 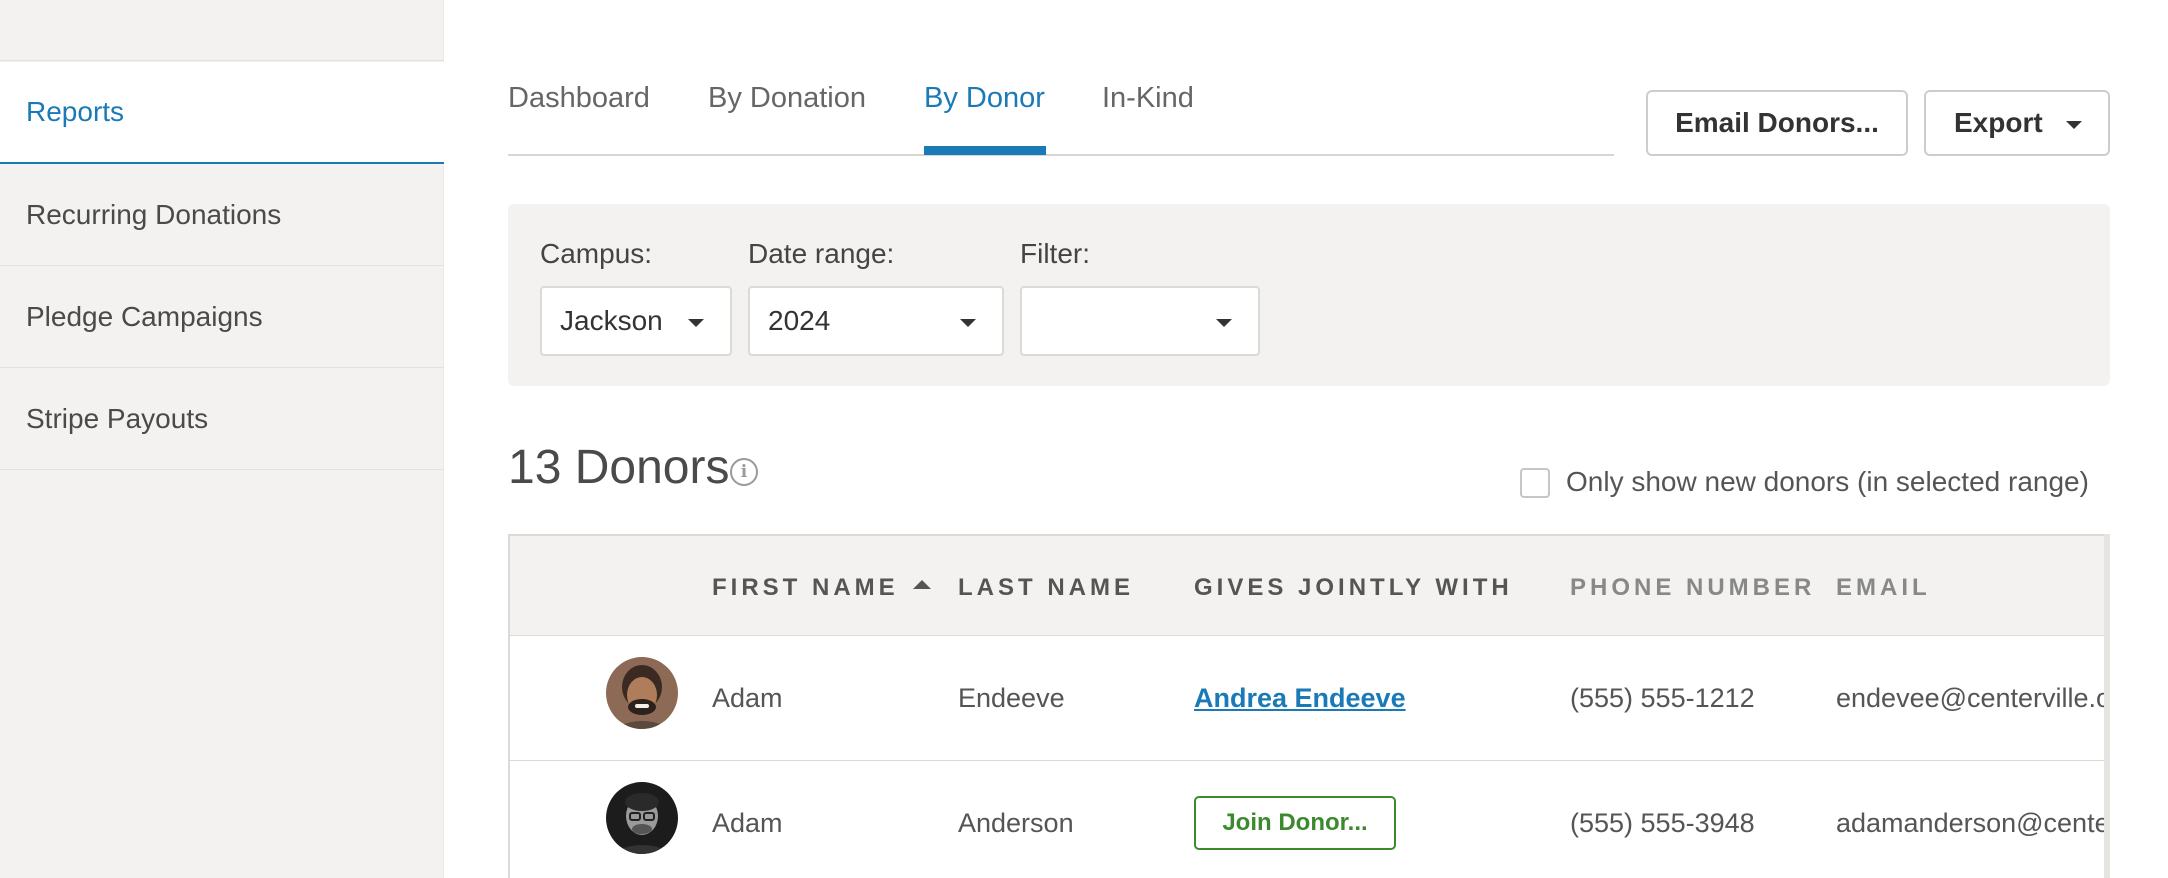 I want to click on tab-dashboard: Dashboard, so click(x=579, y=98).